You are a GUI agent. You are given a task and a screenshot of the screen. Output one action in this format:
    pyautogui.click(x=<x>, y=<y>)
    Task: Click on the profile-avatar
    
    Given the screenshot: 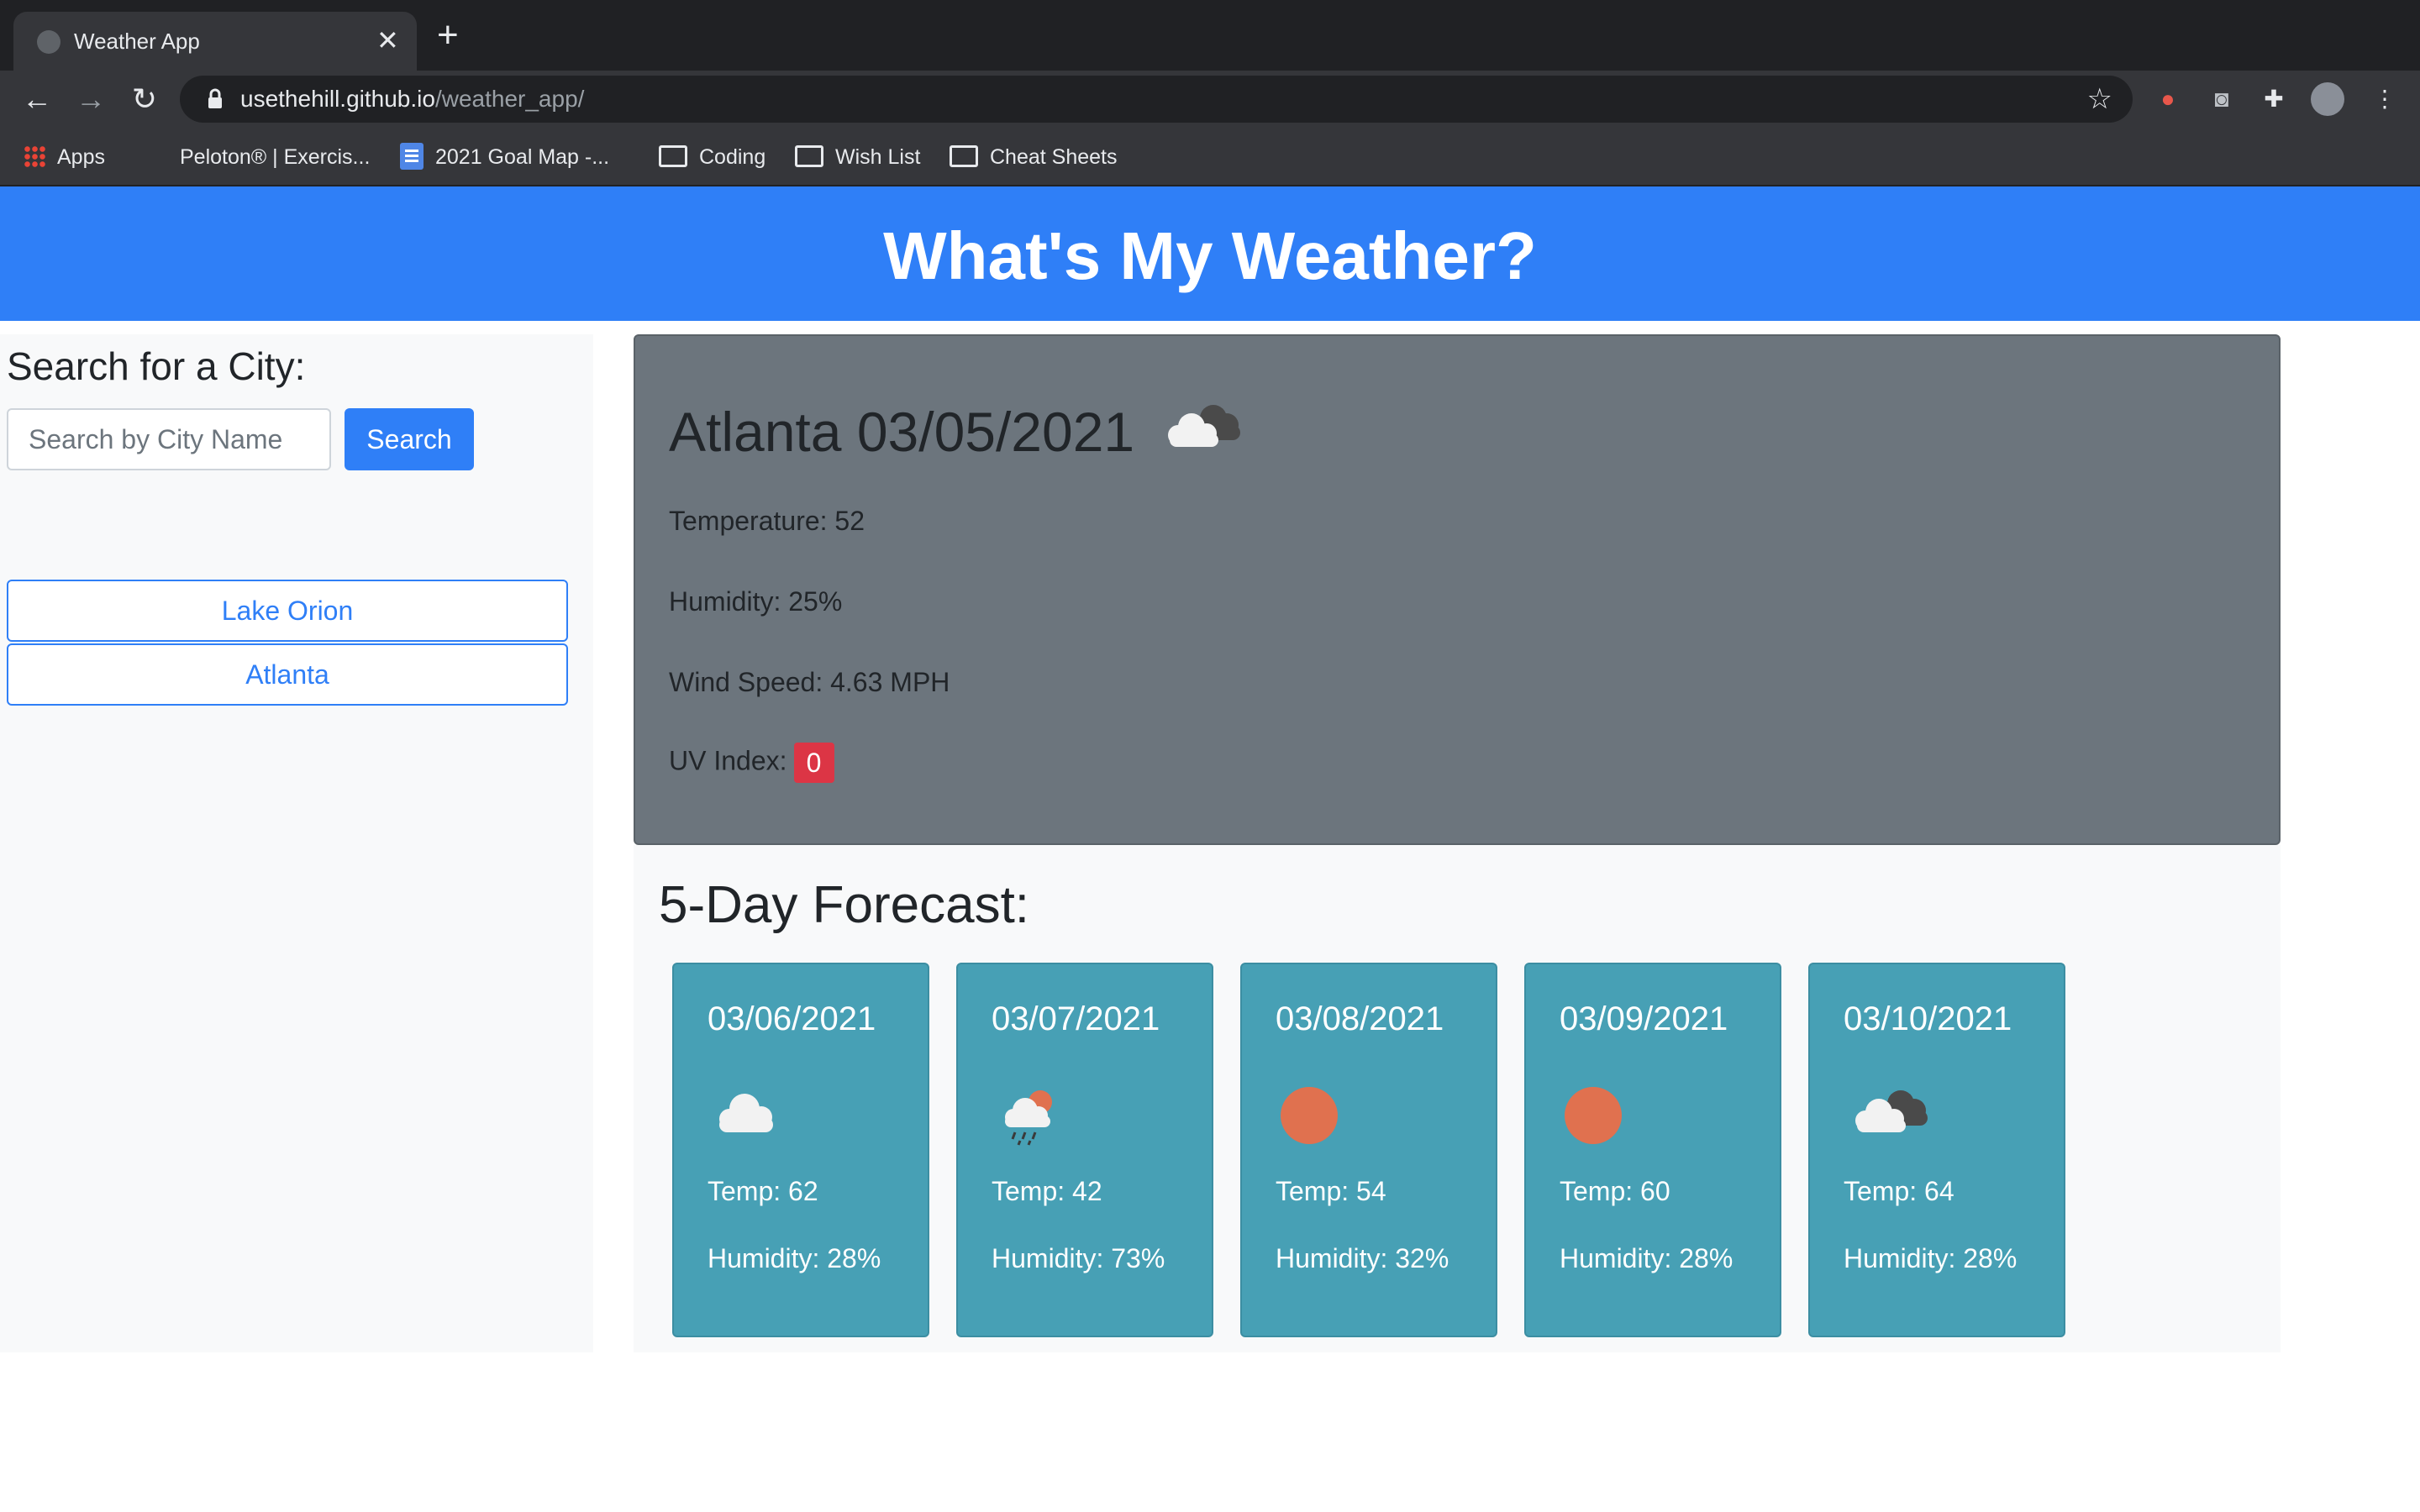 What is the action you would take?
    pyautogui.click(x=2328, y=99)
    